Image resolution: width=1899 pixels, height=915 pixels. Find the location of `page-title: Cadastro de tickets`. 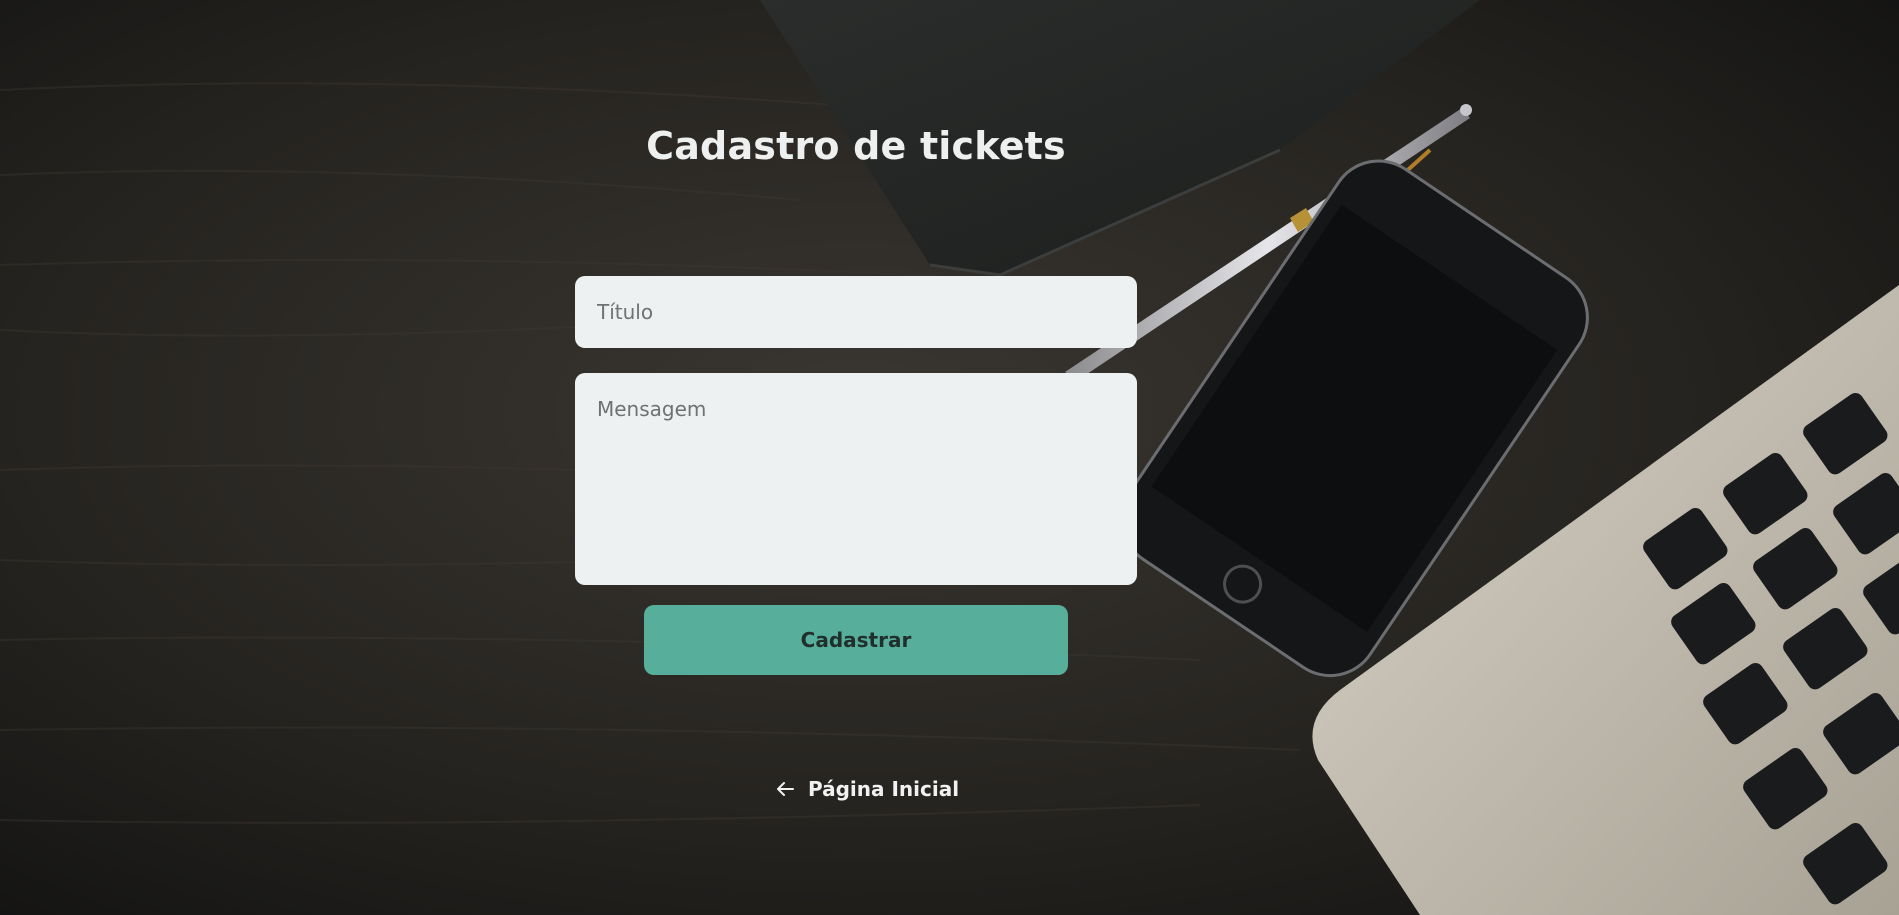

page-title: Cadastro de tickets is located at coordinates (856, 146).